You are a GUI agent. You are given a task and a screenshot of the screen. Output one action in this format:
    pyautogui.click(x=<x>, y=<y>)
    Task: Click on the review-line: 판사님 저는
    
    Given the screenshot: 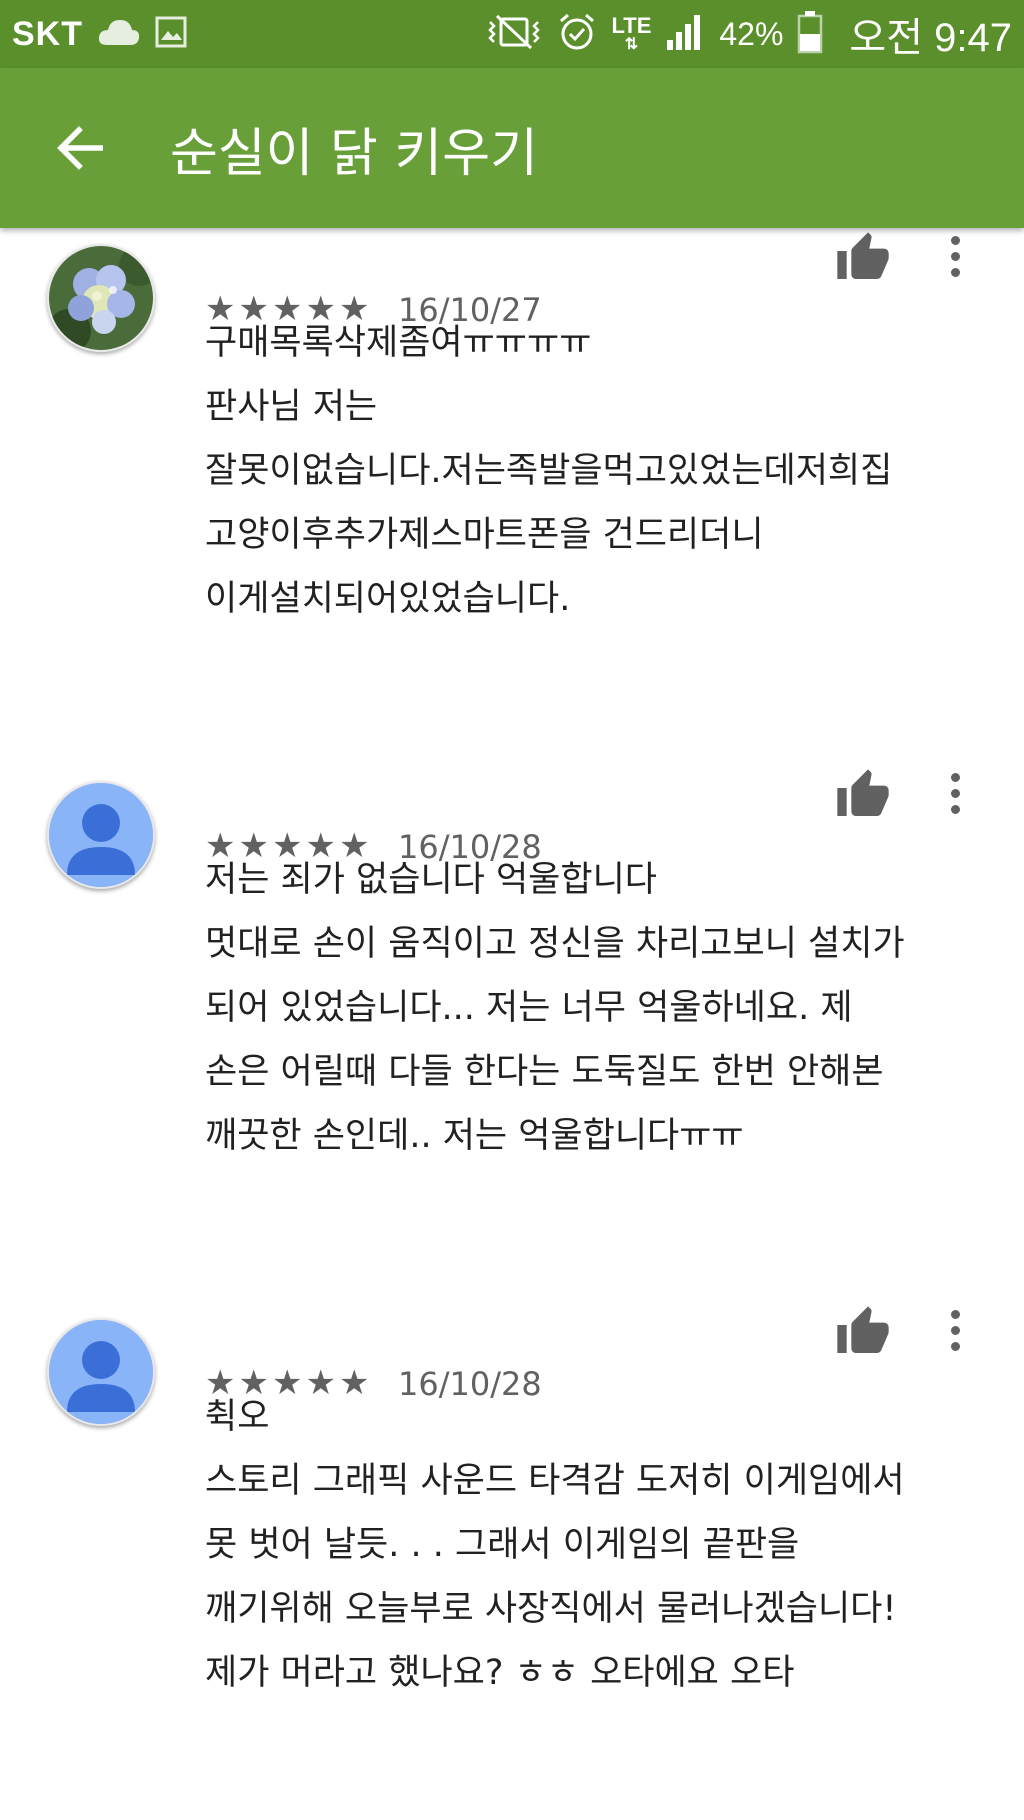 What is the action you would take?
    pyautogui.click(x=291, y=407)
    